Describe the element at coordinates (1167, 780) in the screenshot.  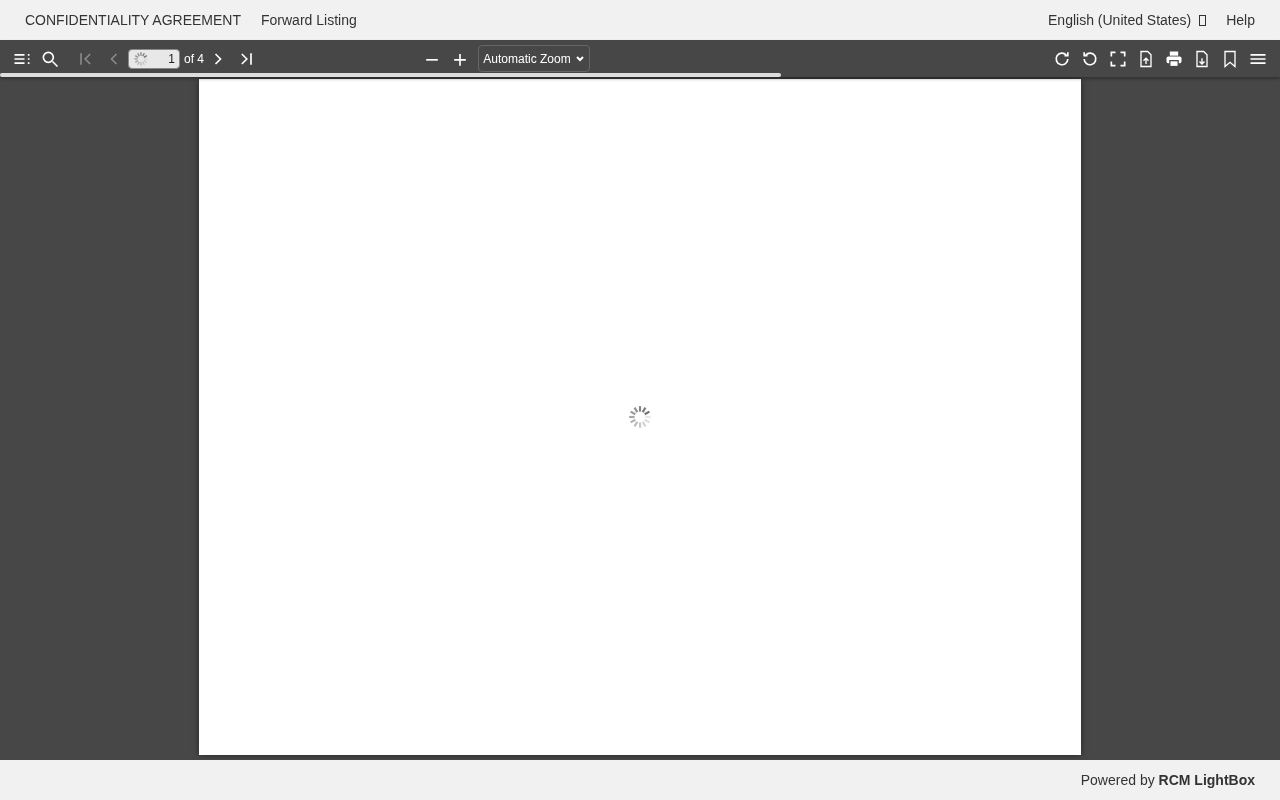
I see `powered-by-text: Powered by RCM LightBox` at that location.